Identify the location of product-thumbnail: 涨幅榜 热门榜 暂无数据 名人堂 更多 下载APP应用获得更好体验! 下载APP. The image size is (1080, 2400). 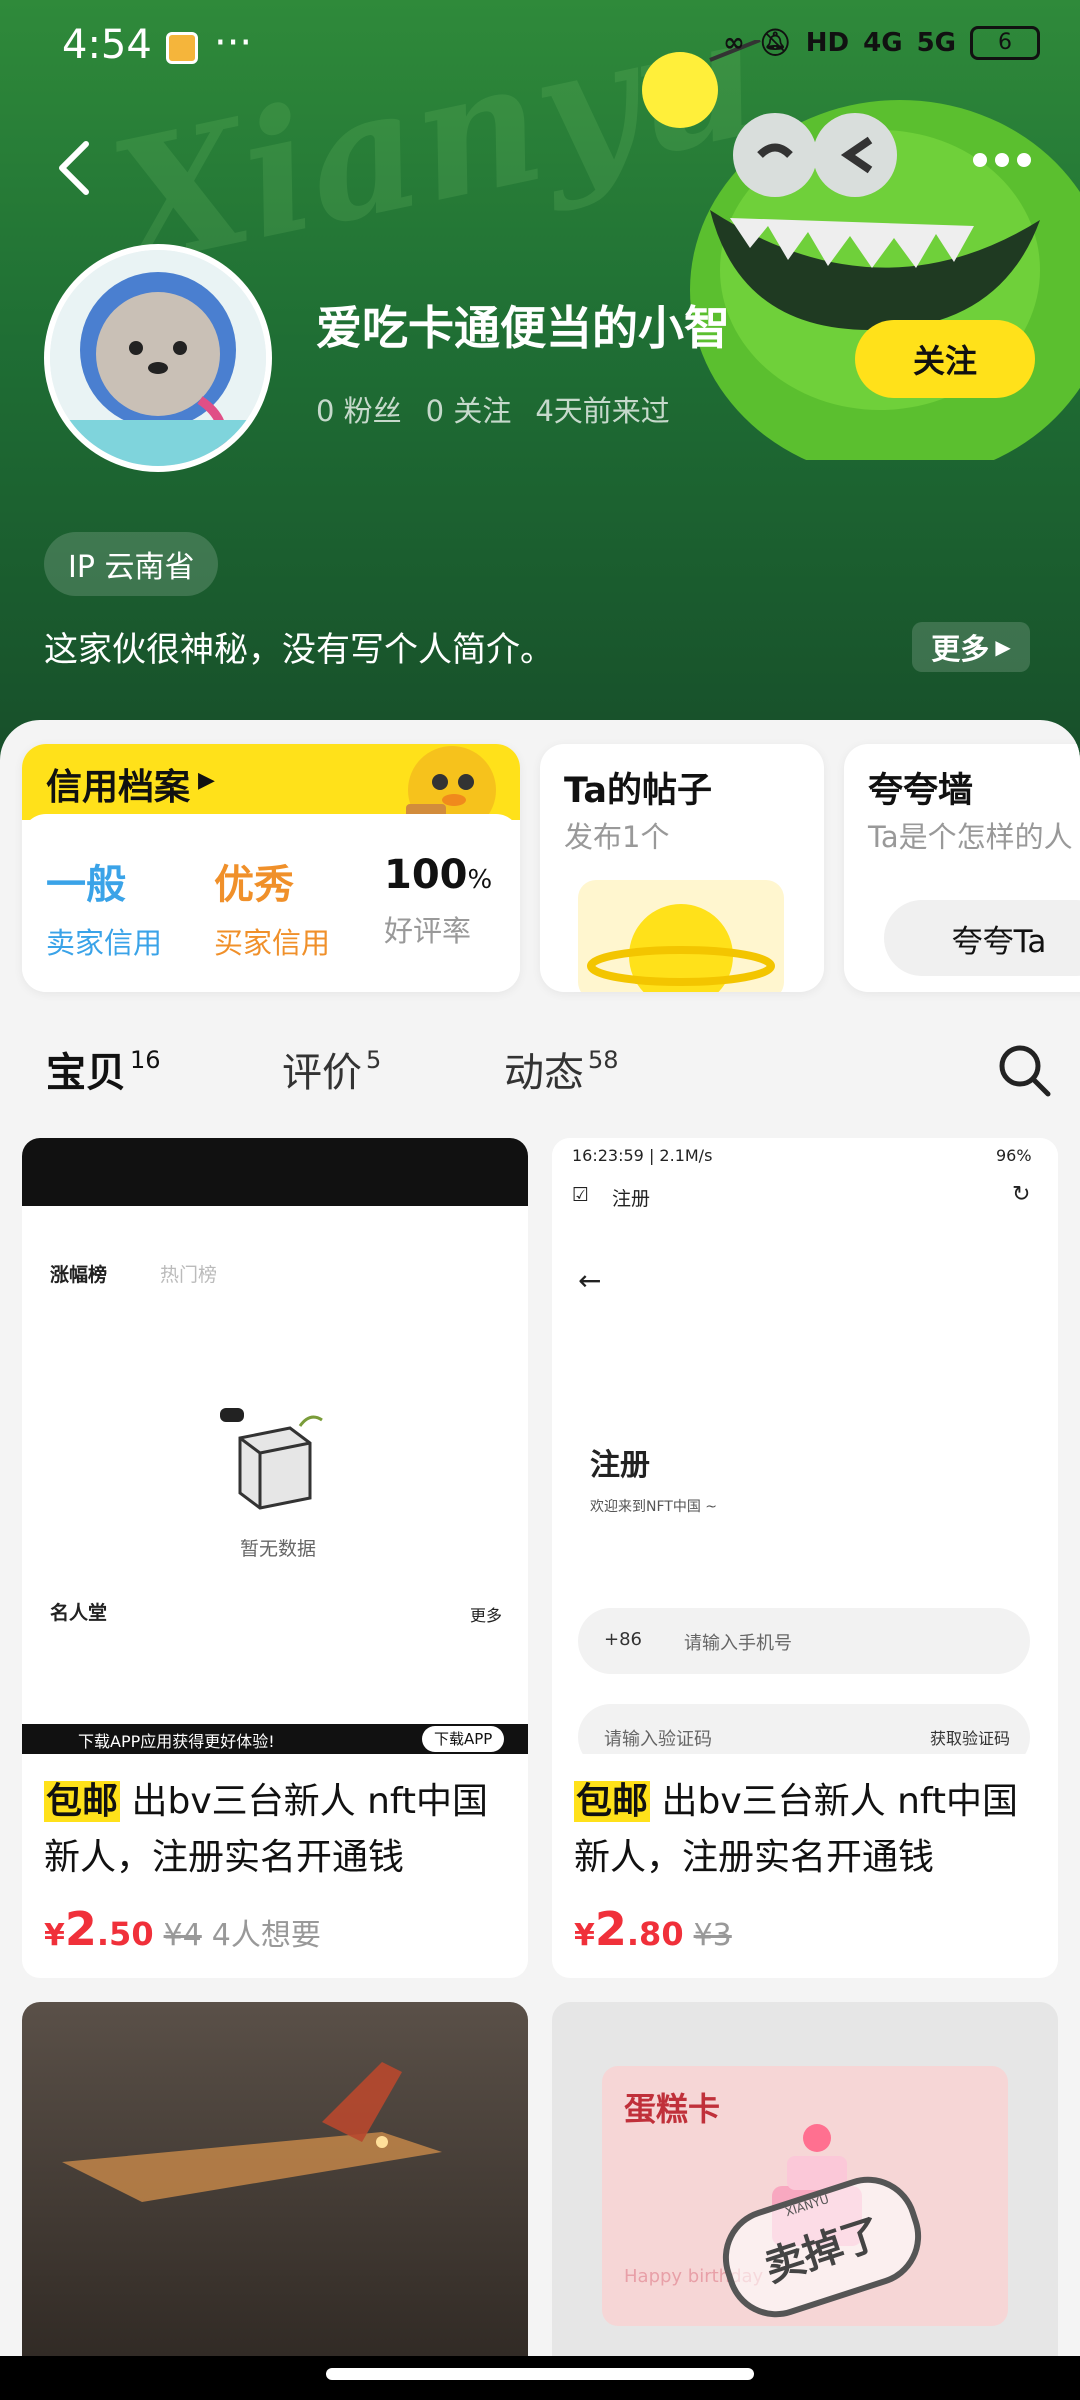
(275, 1446).